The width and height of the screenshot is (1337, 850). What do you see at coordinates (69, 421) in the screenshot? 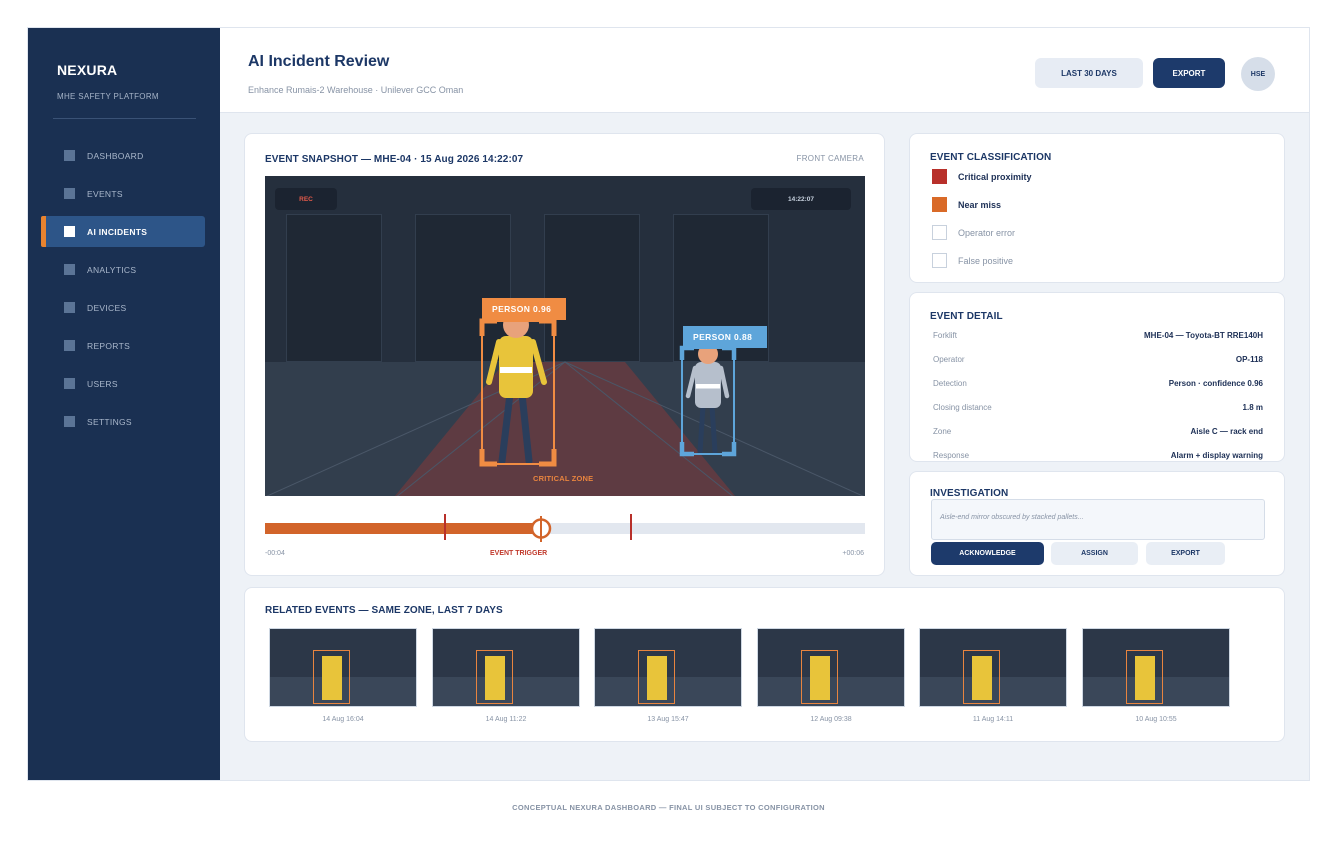
I see `settings-icon` at bounding box center [69, 421].